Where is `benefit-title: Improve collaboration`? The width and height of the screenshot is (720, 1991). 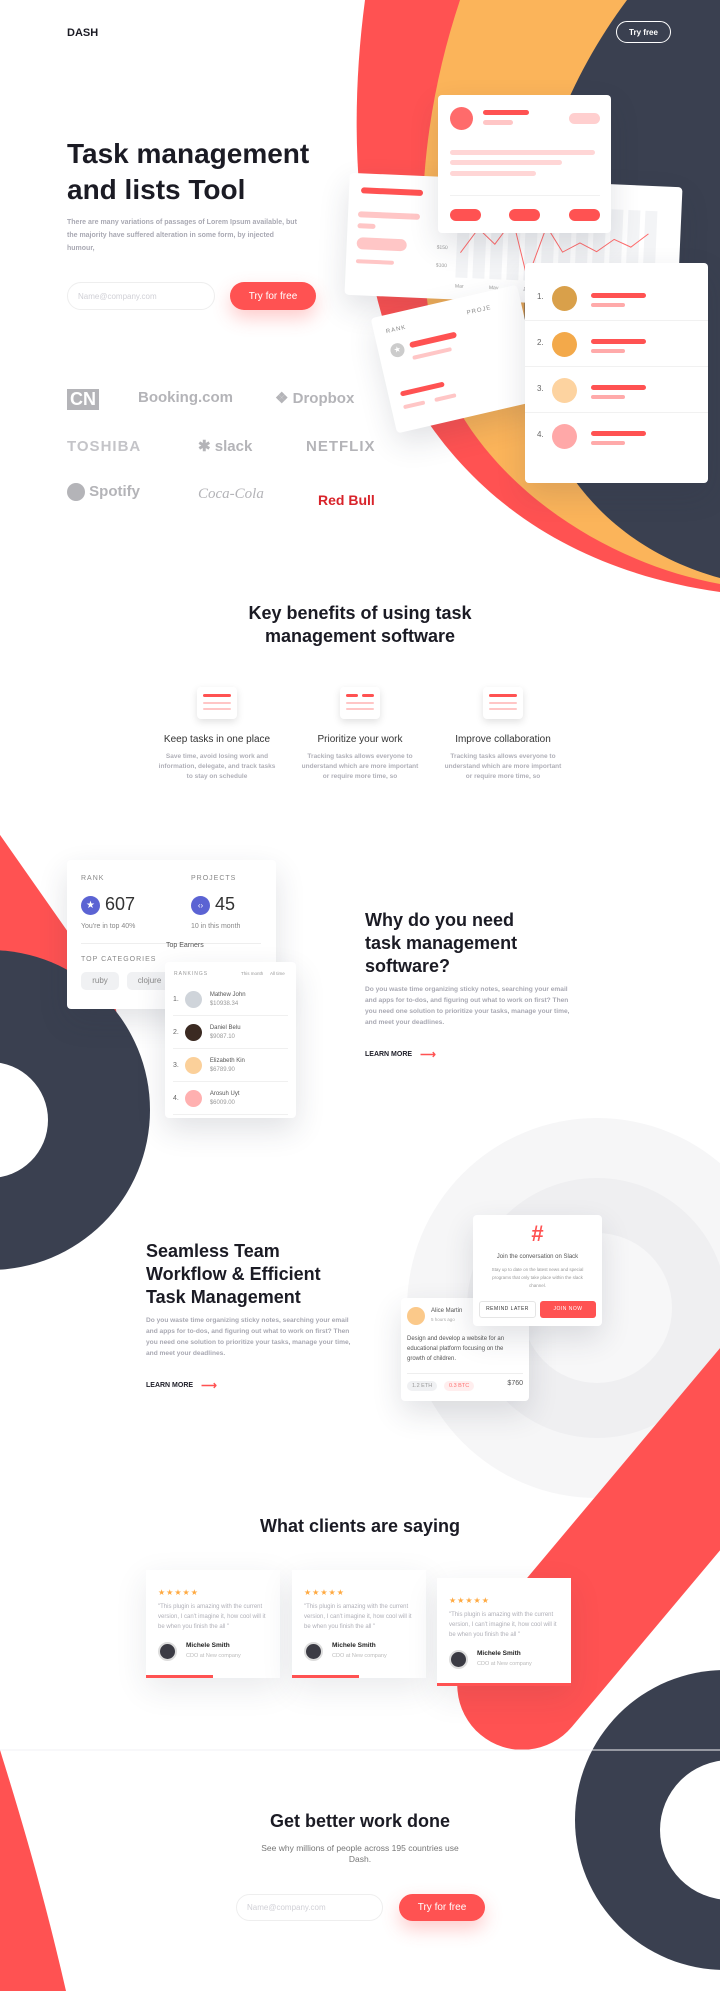 benefit-title: Improve collaboration is located at coordinates (503, 739).